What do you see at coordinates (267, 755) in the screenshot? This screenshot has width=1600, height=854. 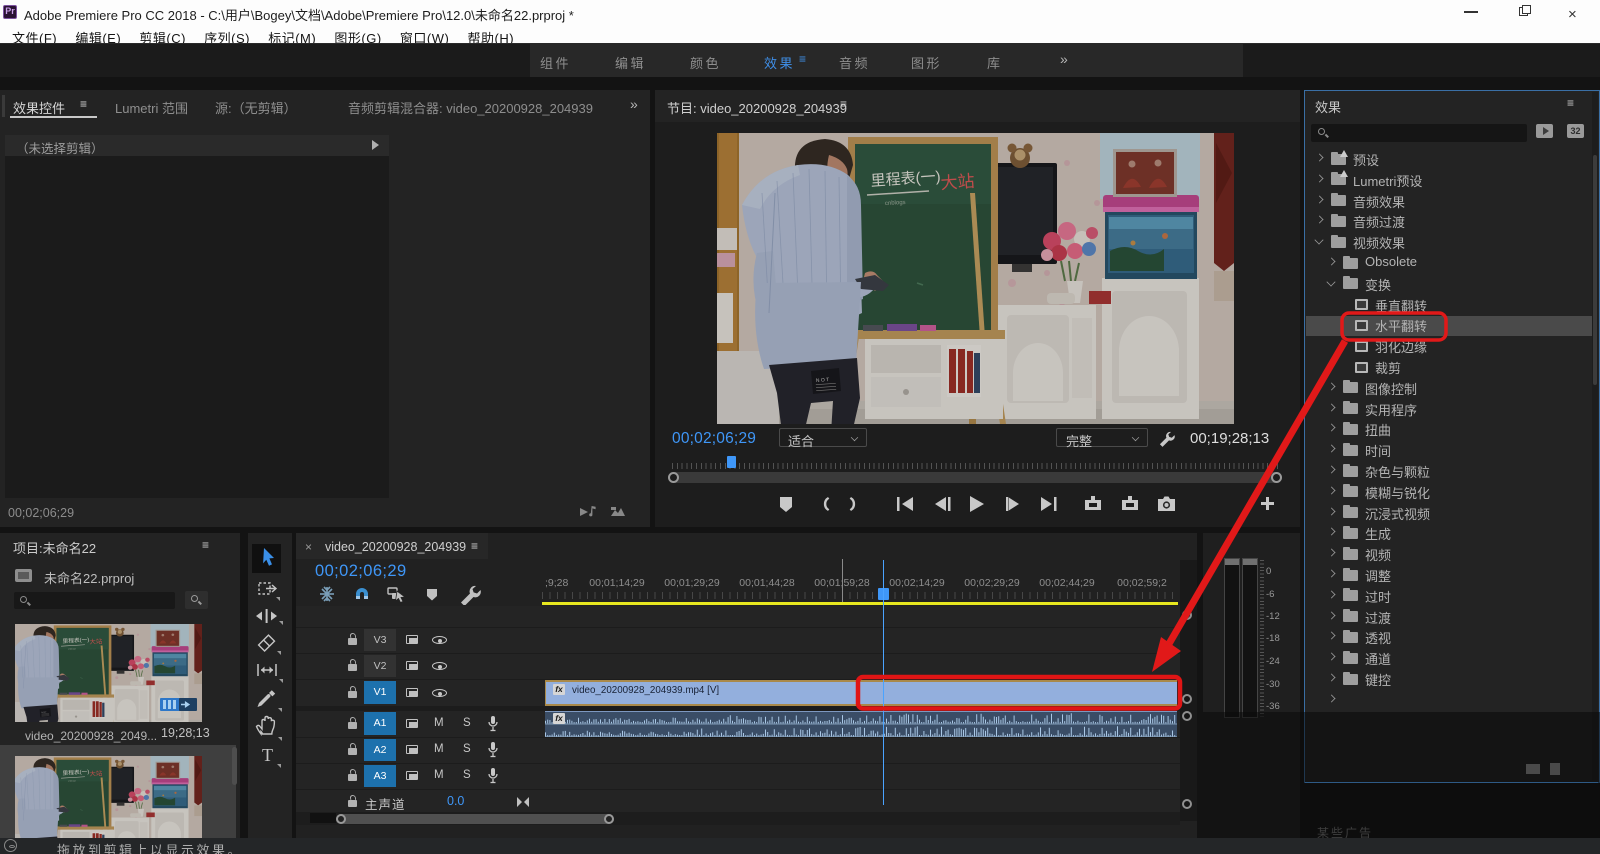 I see `svg-text: T` at bounding box center [267, 755].